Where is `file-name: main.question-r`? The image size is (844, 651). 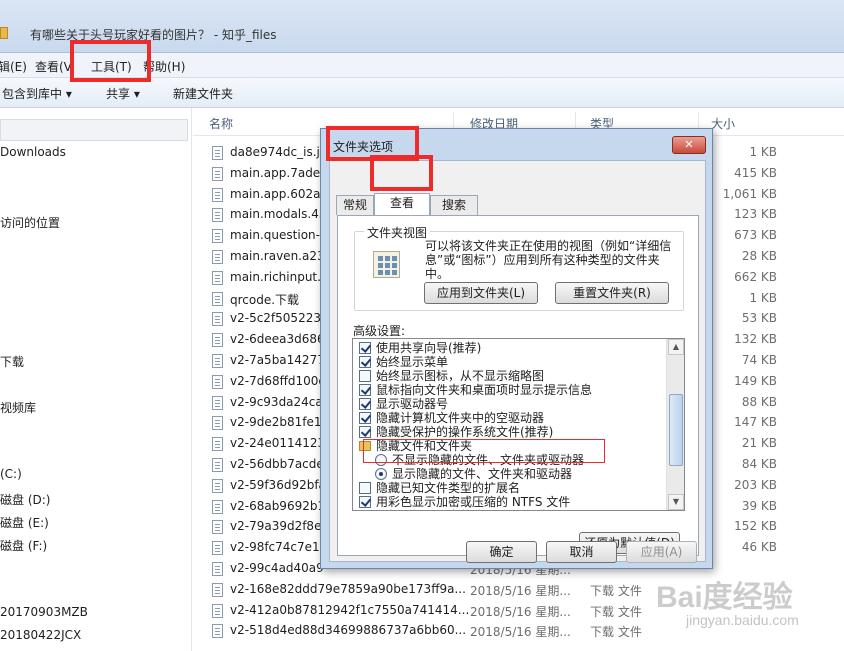 file-name: main.question-r is located at coordinates (277, 235).